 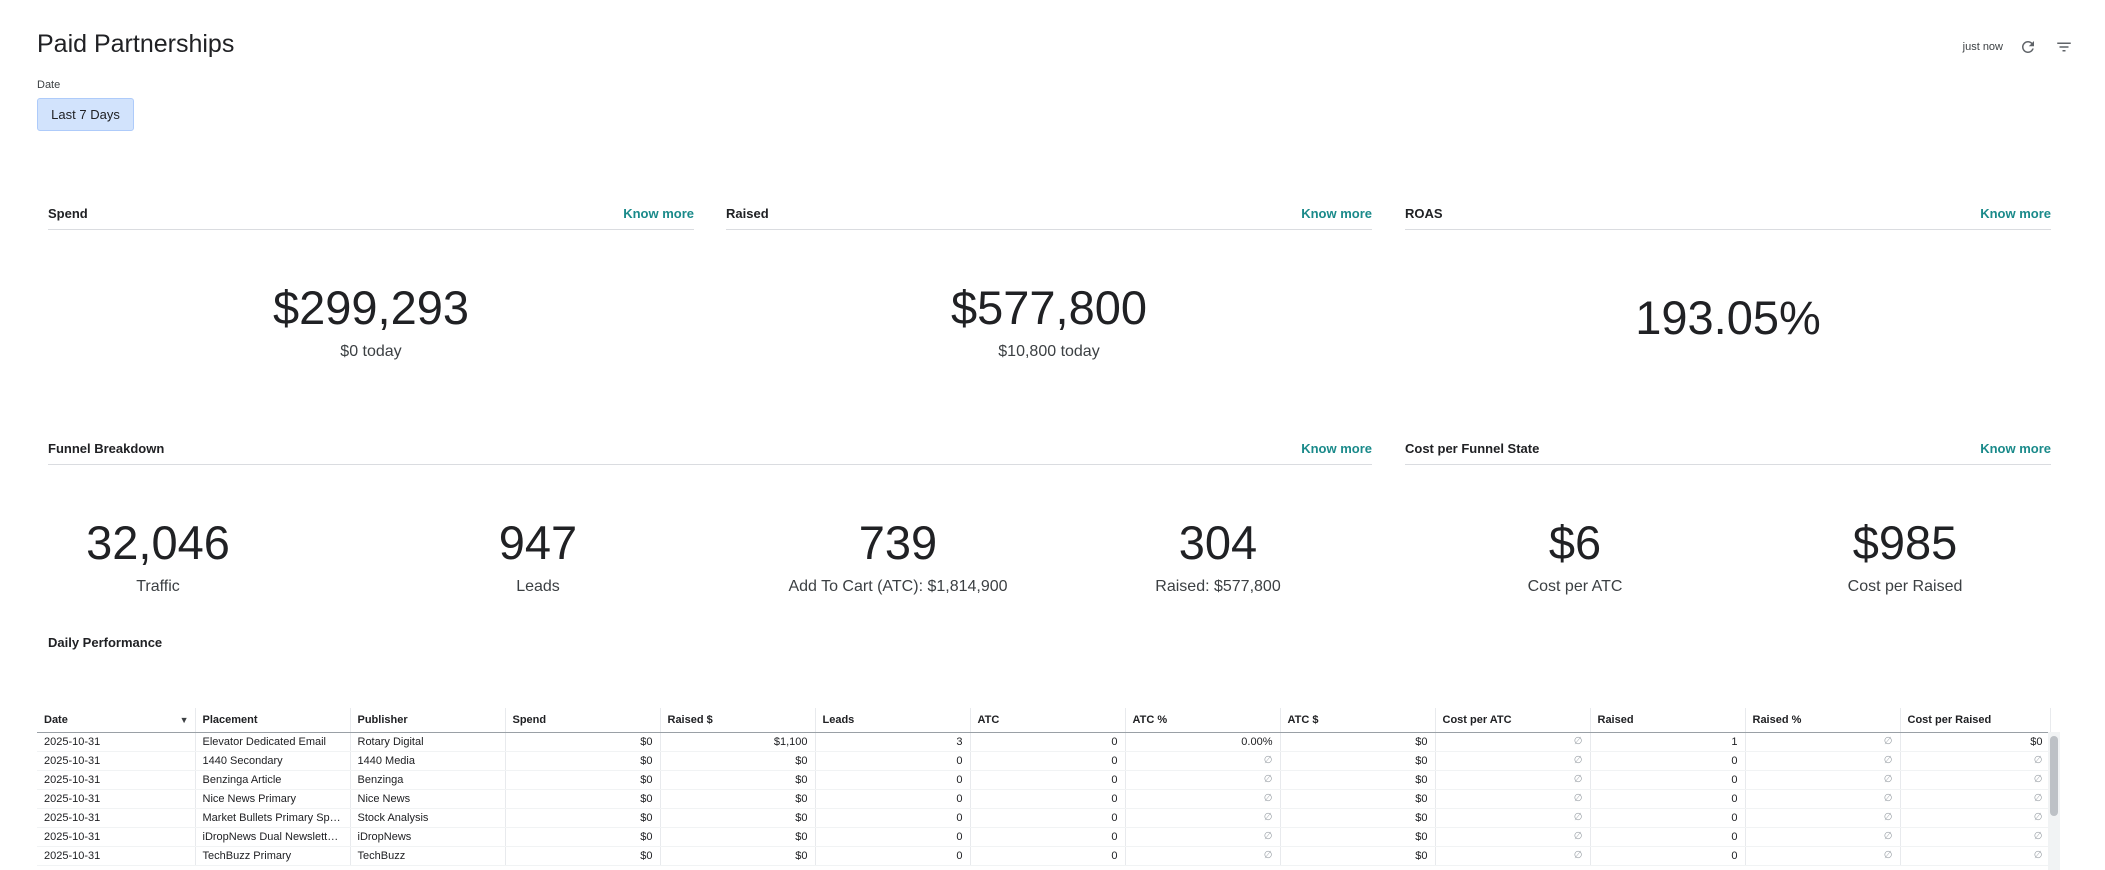 I want to click on raised-metric: $577,800 $10,800 today, so click(x=1049, y=322).